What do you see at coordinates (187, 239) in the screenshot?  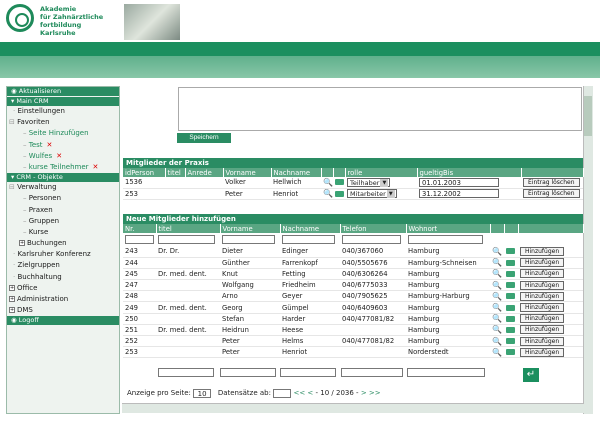 I see `filter-titel-input` at bounding box center [187, 239].